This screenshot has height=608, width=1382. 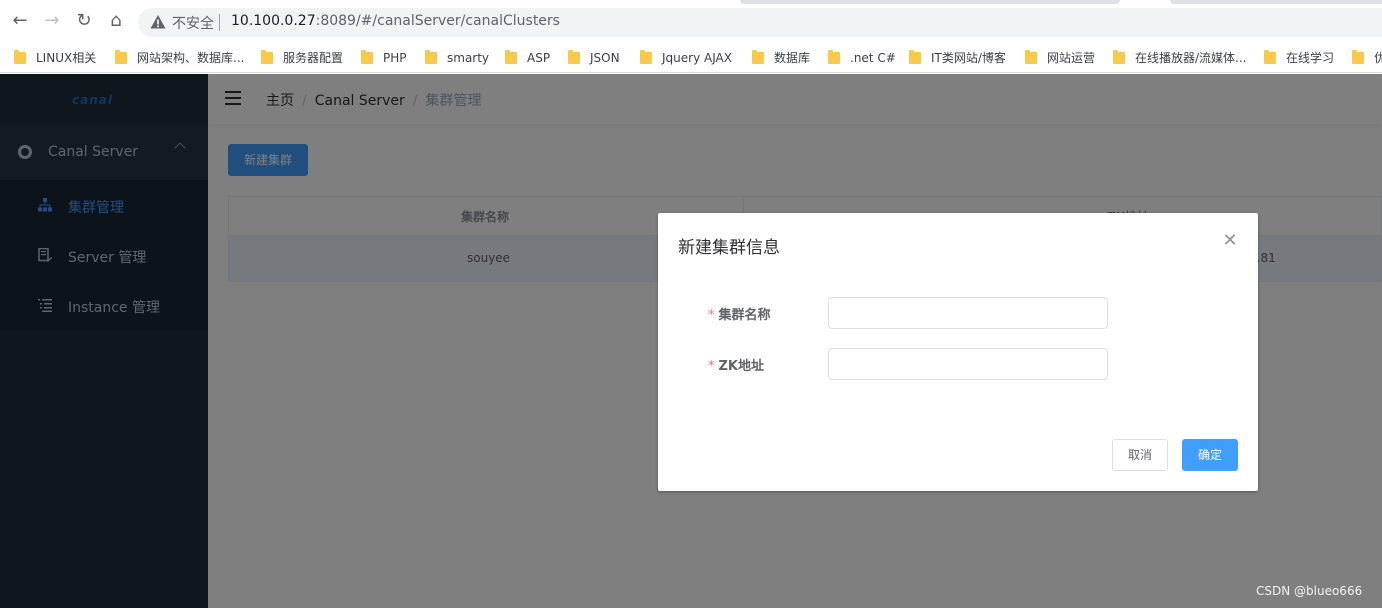 I want to click on cluster-name-label: * 集群名称, so click(x=739, y=313).